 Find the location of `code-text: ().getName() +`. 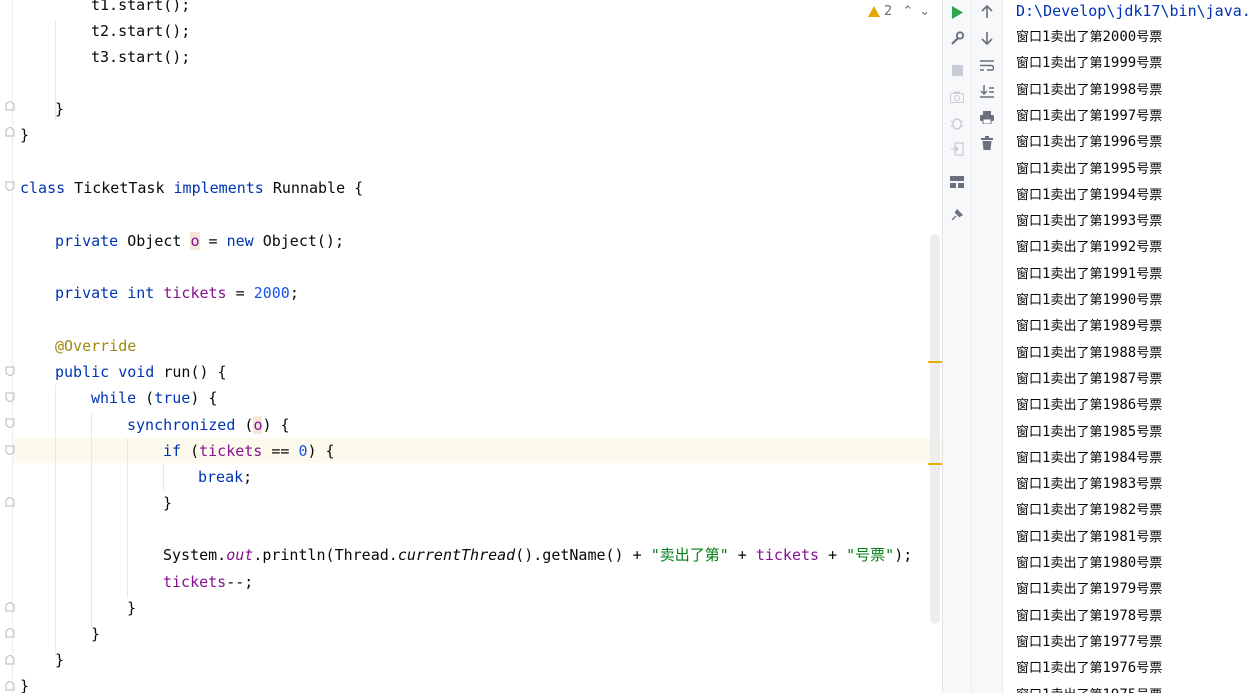

code-text: ().getName() + is located at coordinates (583, 555).